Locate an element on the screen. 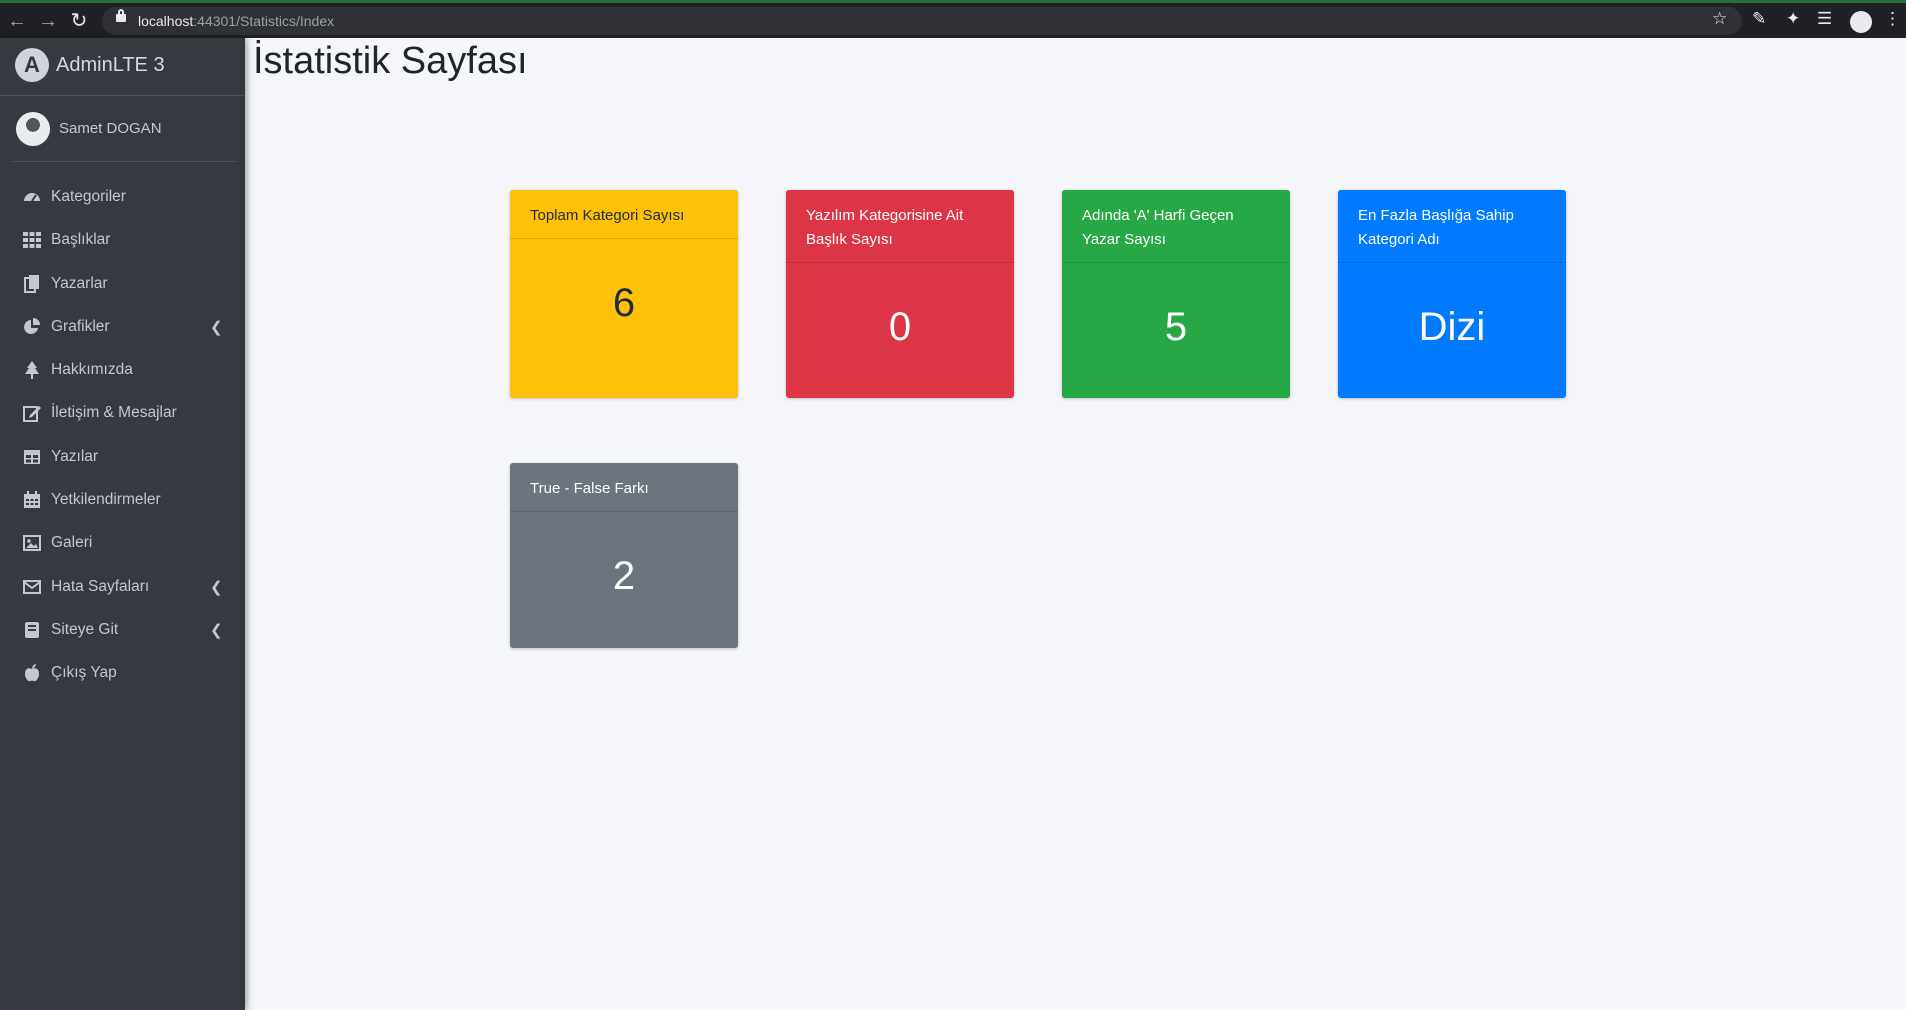 The image size is (1906, 1010). image-icon is located at coordinates (32, 543).